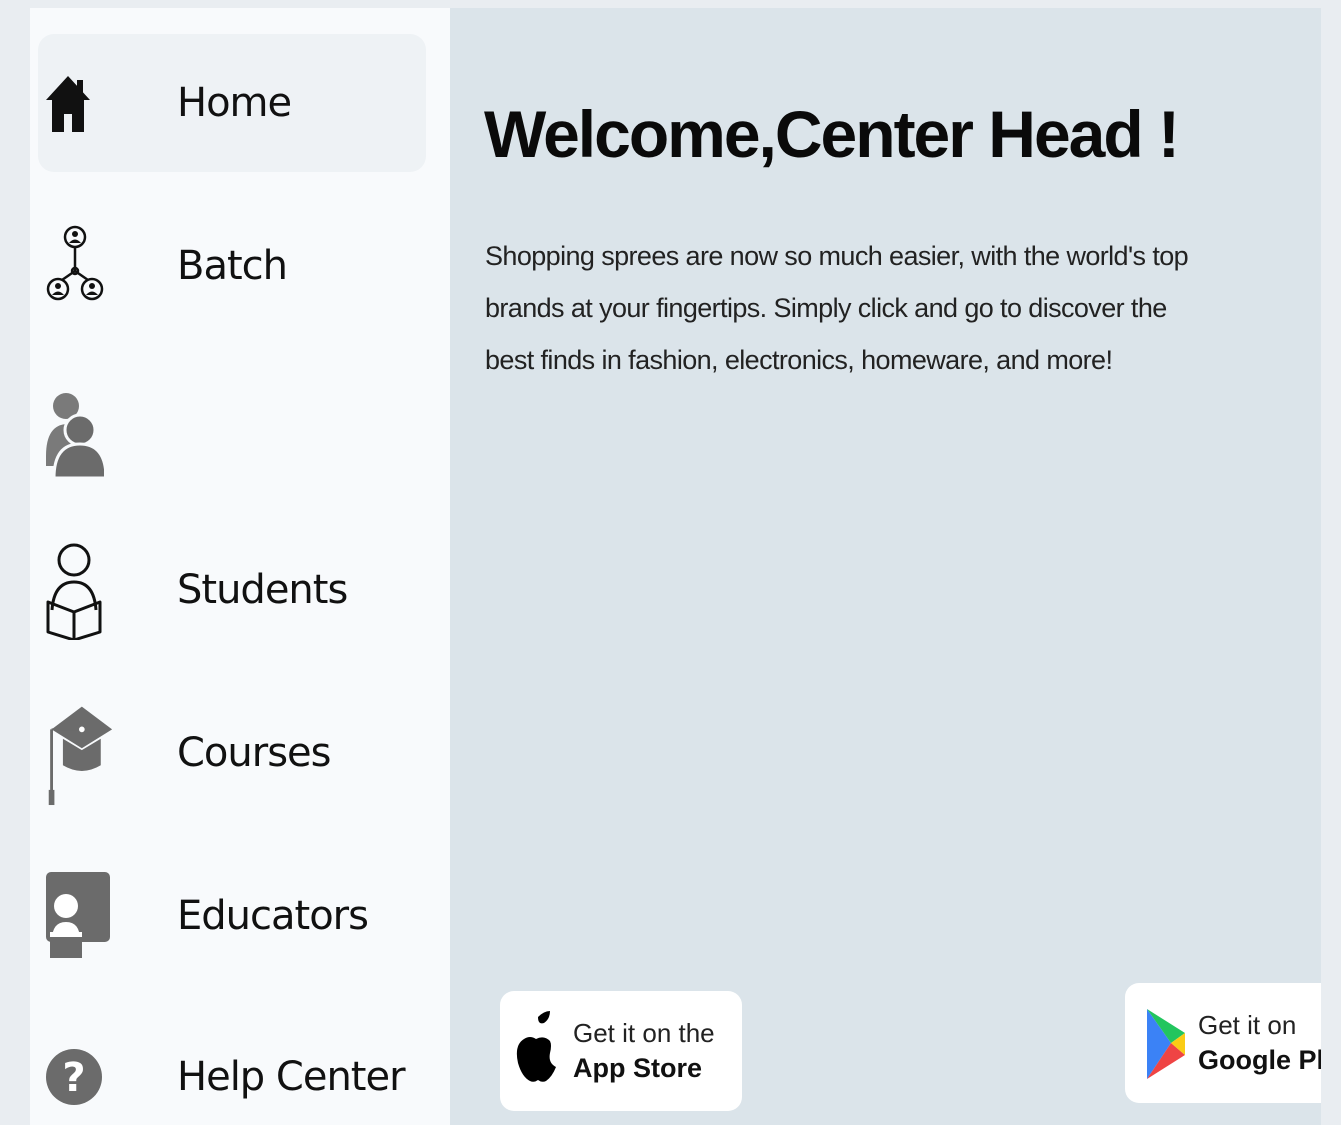 Image resolution: width=1341 pixels, height=1125 pixels. What do you see at coordinates (254, 753) in the screenshot?
I see `sidebar-item-label: Courses` at bounding box center [254, 753].